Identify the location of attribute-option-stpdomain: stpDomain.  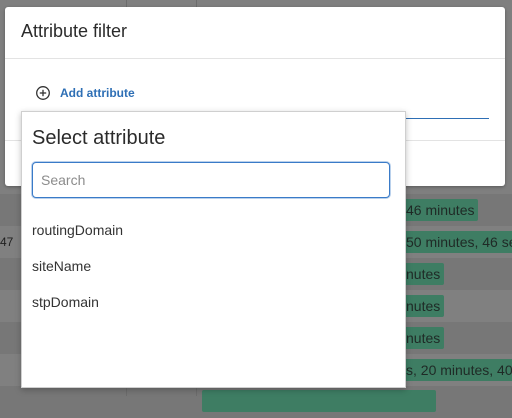
(77, 311).